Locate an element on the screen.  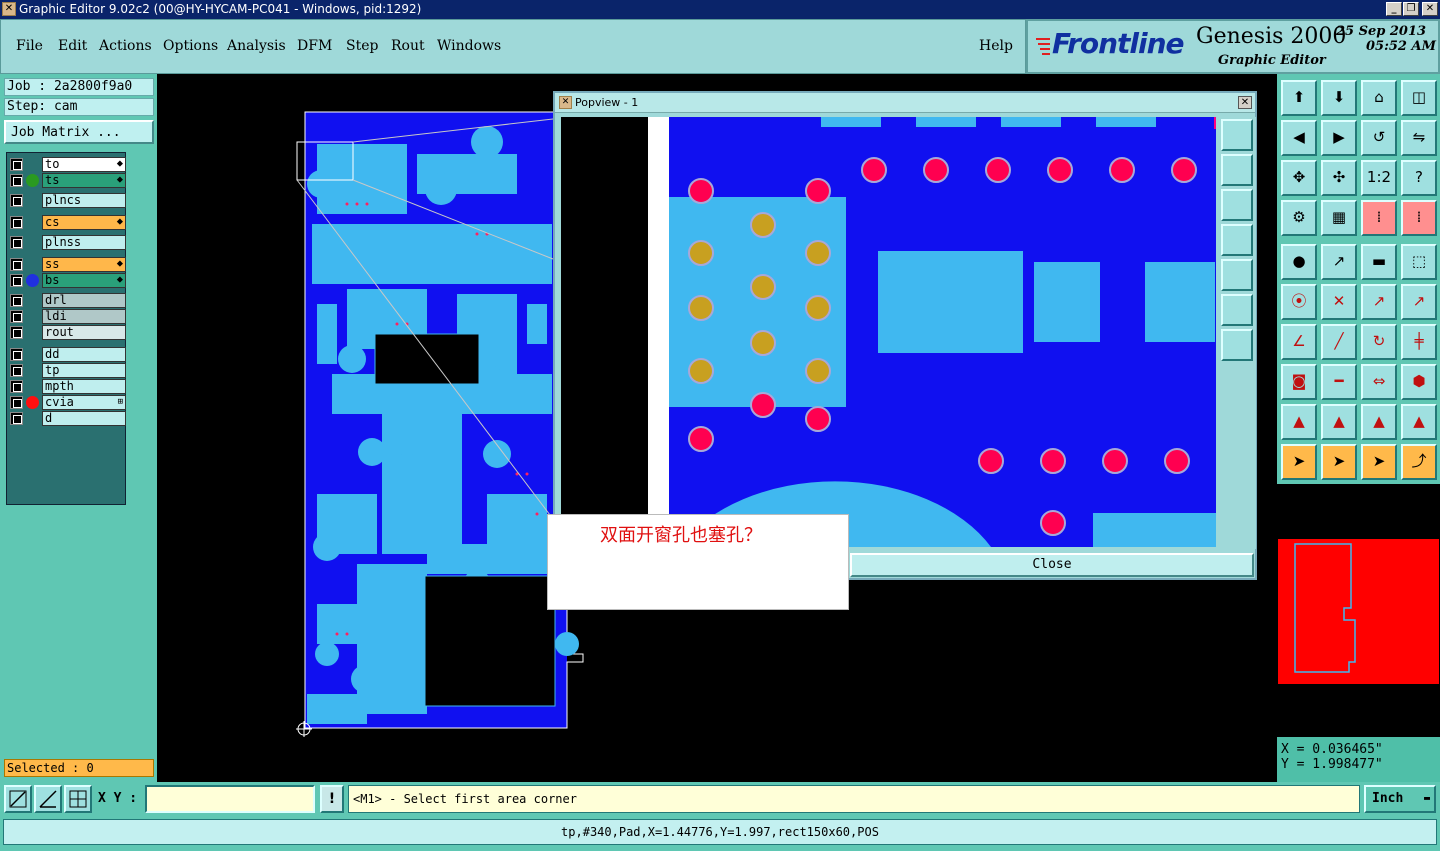
select-area-icon: ⬚ is located at coordinates (1419, 262).